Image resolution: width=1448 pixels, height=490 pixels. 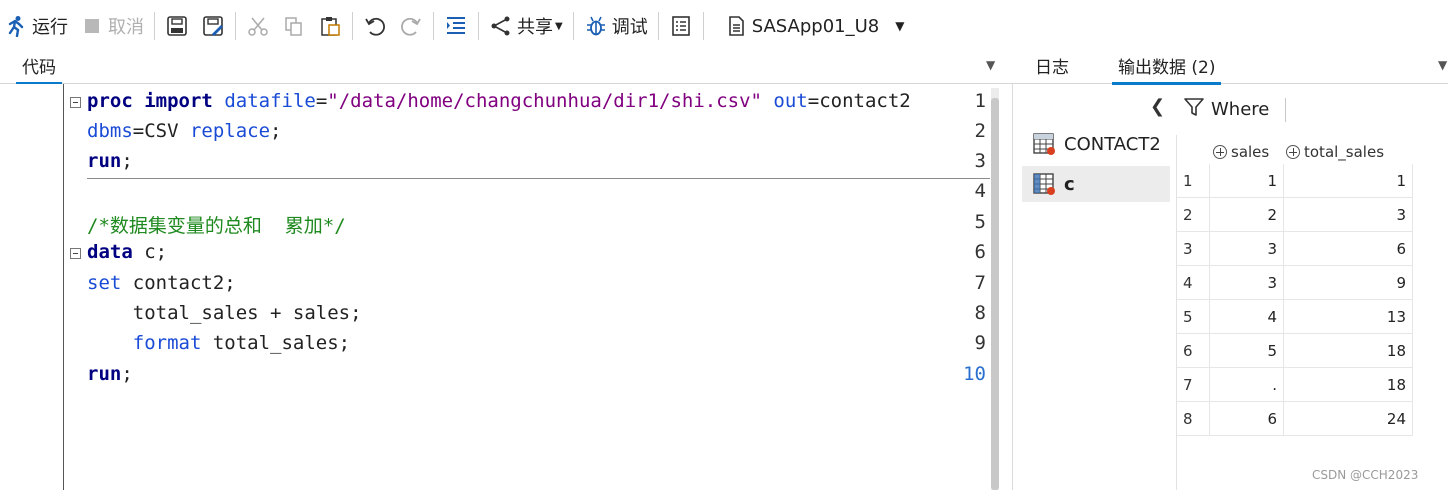 I want to click on code-line-6: data c;, so click(x=127, y=252).